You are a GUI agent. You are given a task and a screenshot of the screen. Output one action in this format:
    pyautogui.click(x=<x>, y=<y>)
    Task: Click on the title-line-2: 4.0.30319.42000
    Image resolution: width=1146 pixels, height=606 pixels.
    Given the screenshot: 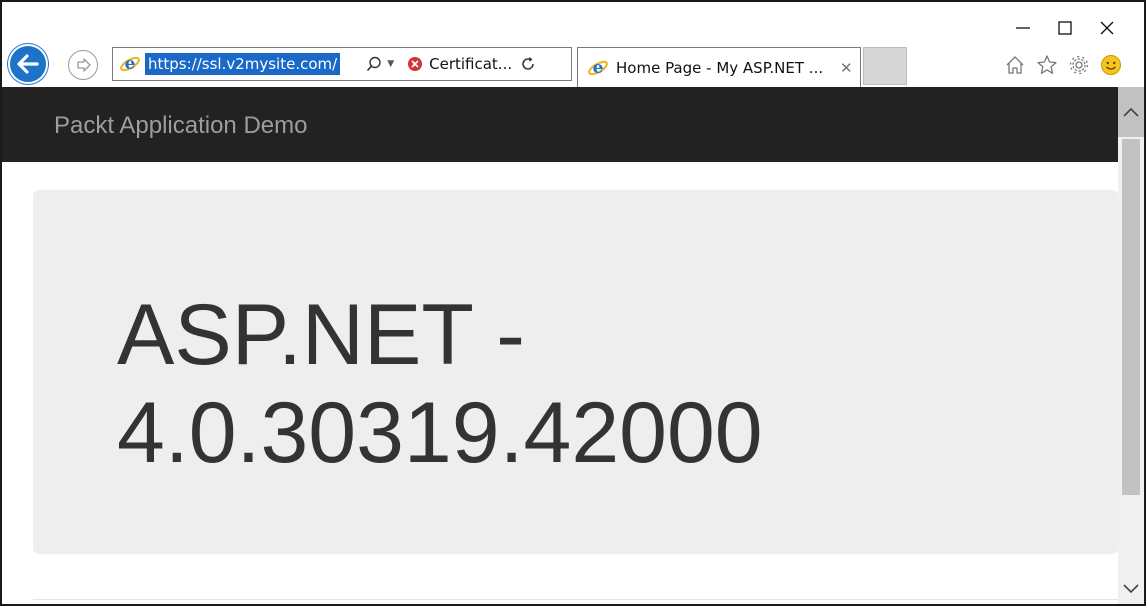 What is the action you would take?
    pyautogui.click(x=440, y=433)
    